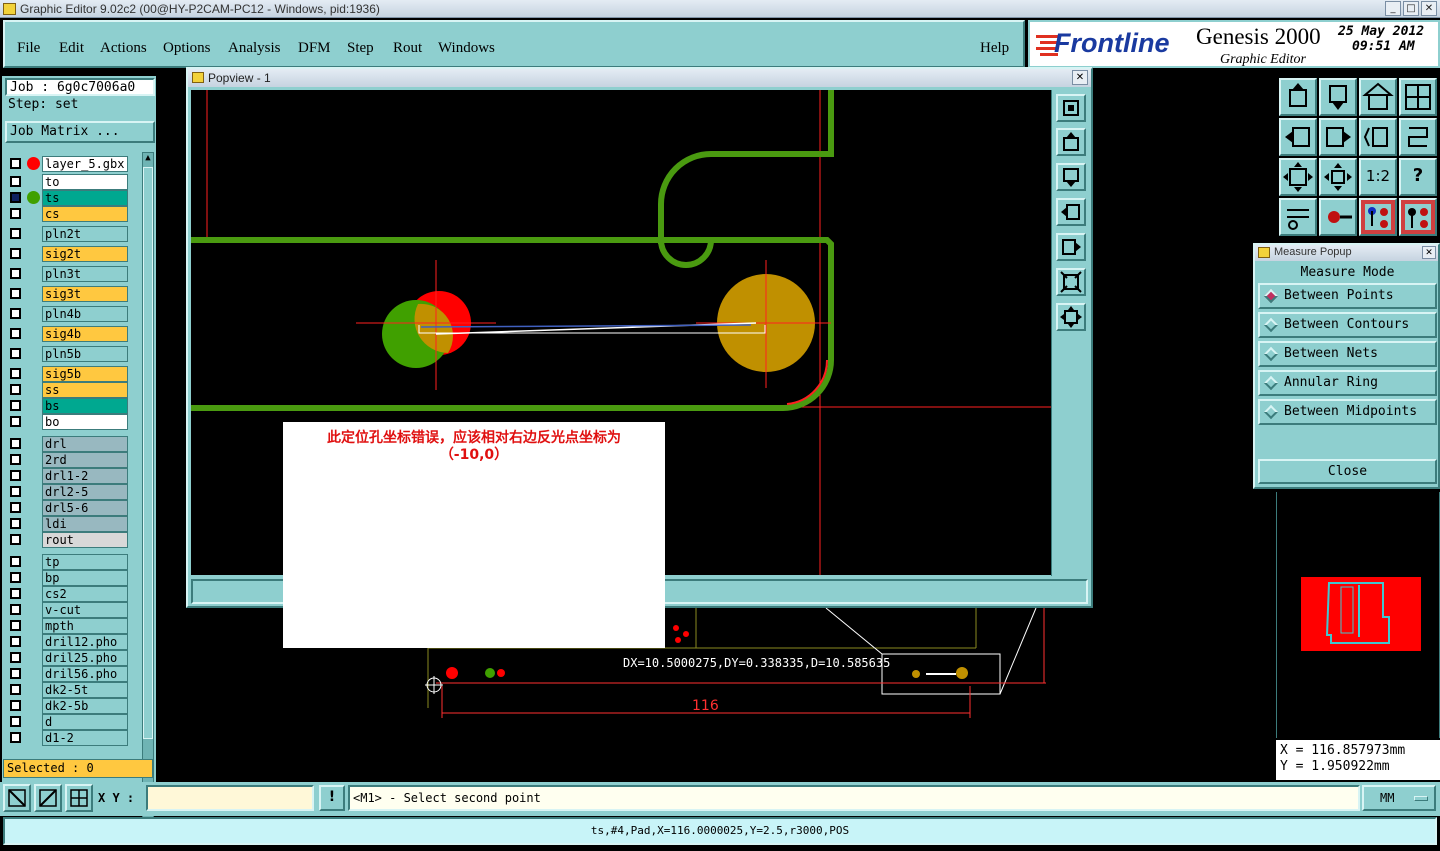  Describe the element at coordinates (28, 48) in the screenshot. I see `menu-file: File` at that location.